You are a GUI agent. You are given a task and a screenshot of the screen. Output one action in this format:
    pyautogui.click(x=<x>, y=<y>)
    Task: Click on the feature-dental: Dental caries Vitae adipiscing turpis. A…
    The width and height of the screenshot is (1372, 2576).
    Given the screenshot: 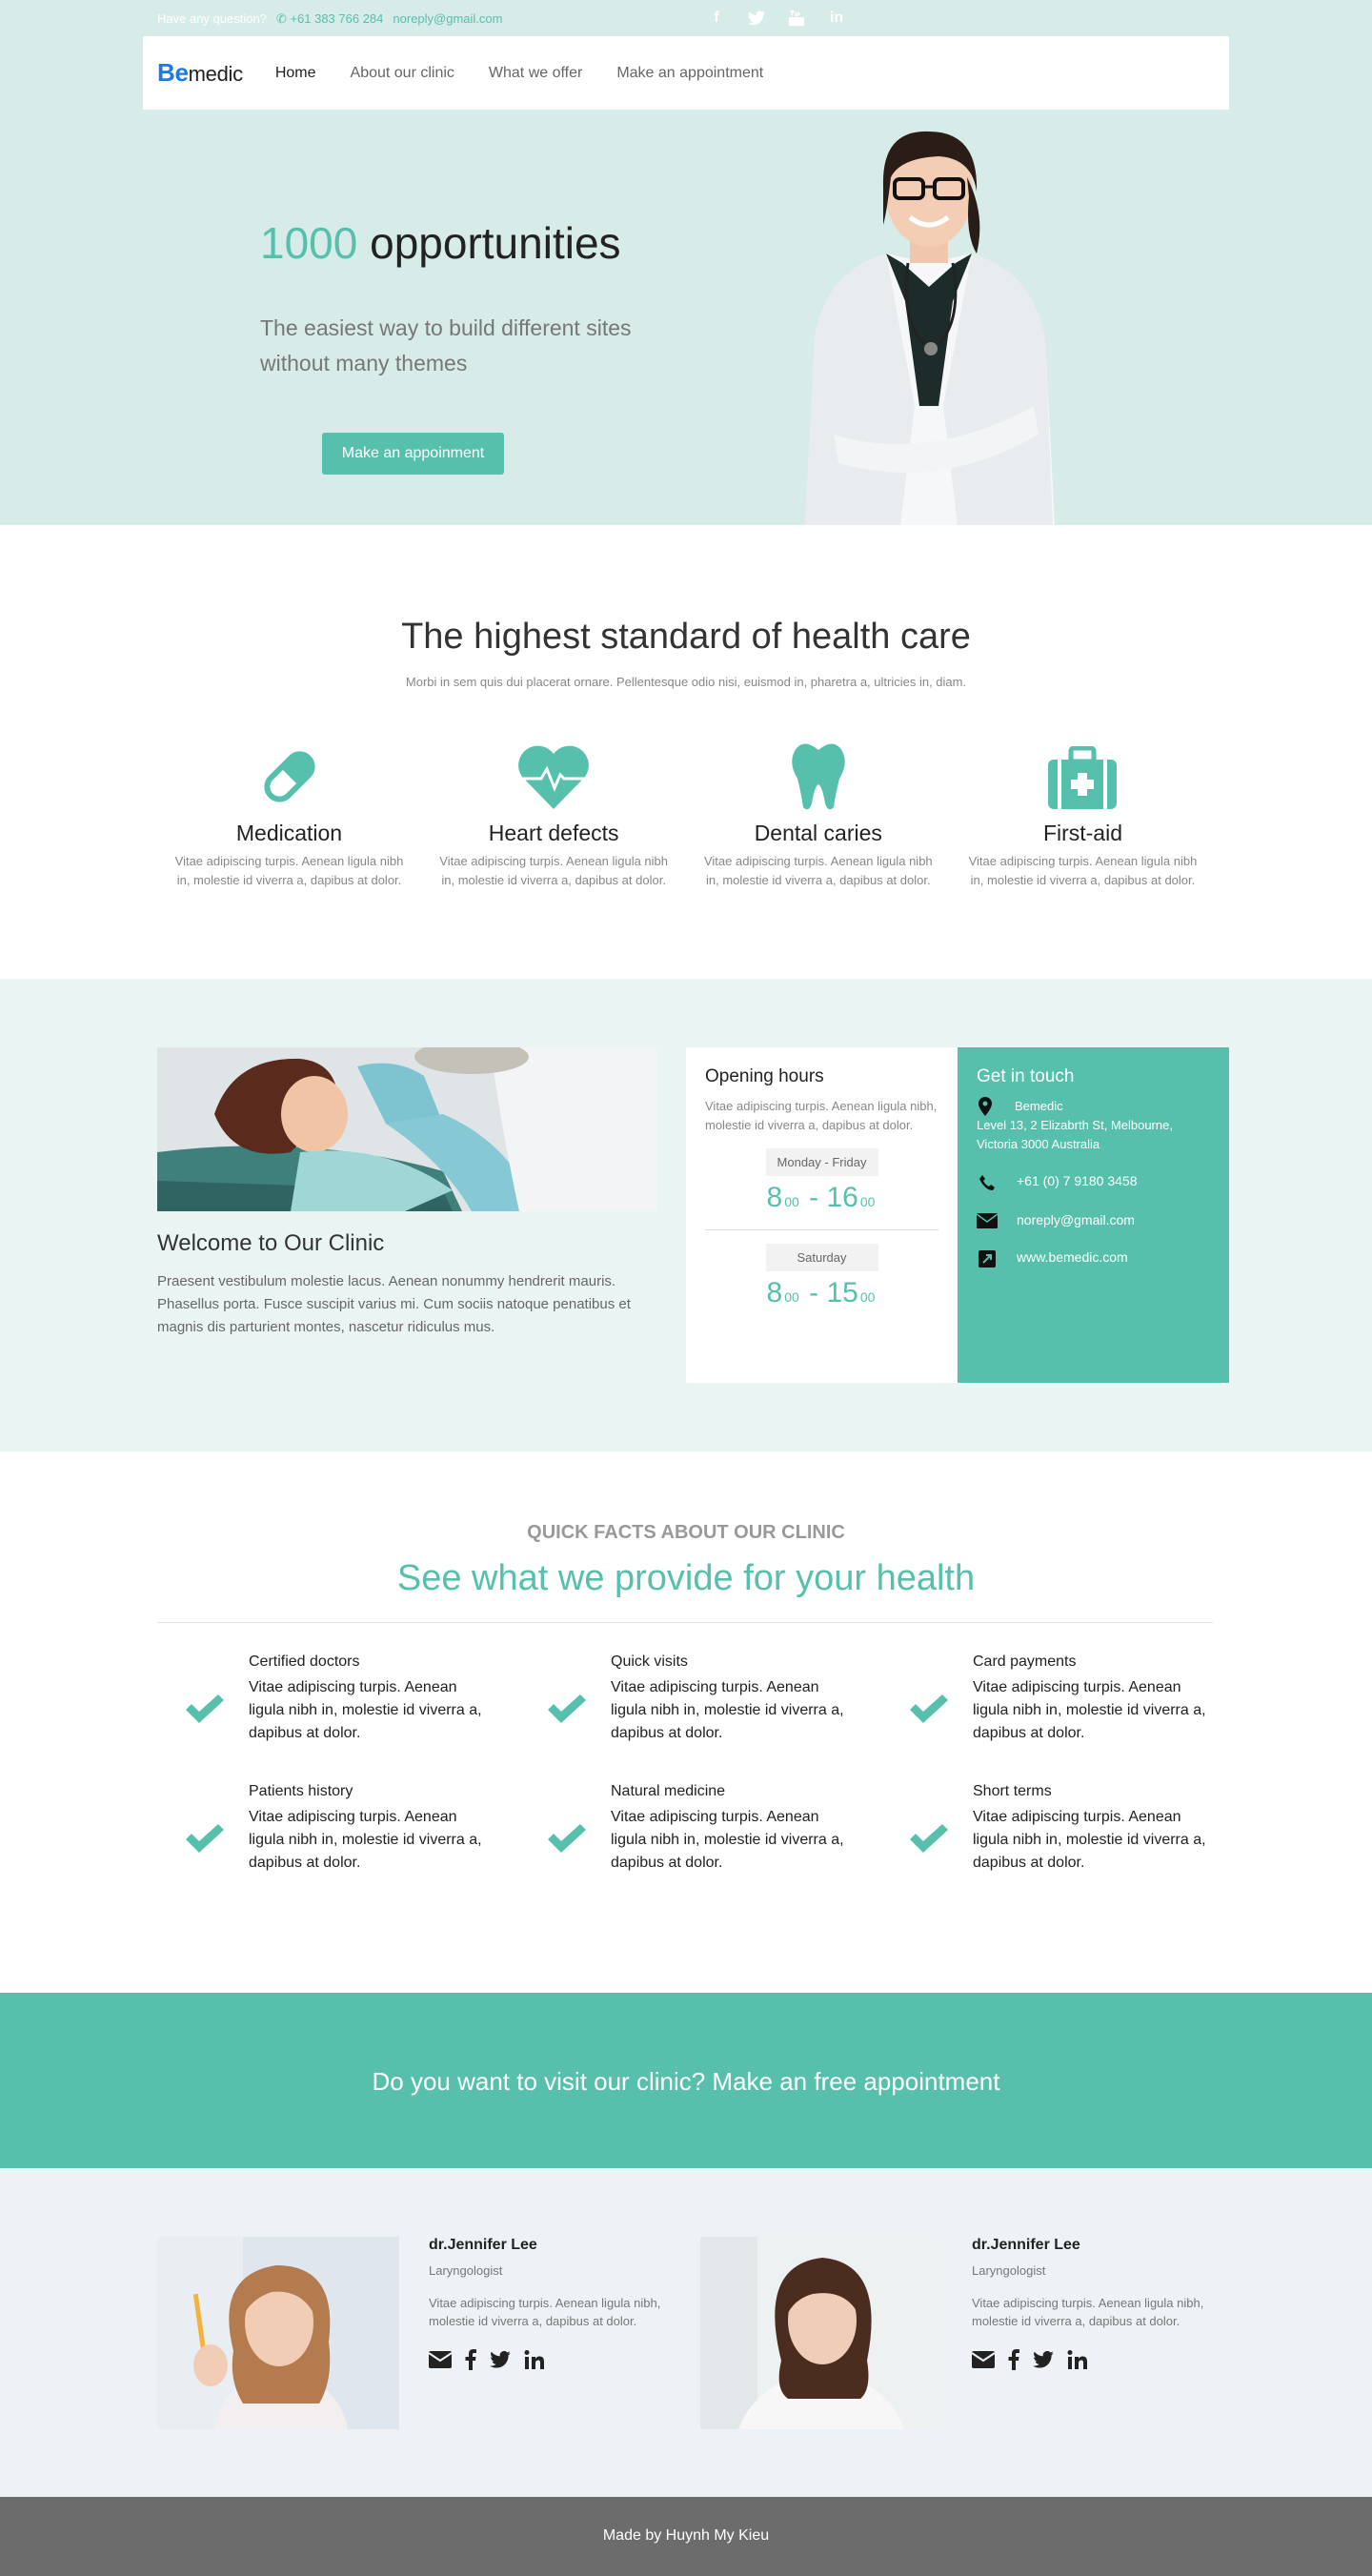 What is the action you would take?
    pyautogui.click(x=818, y=807)
    